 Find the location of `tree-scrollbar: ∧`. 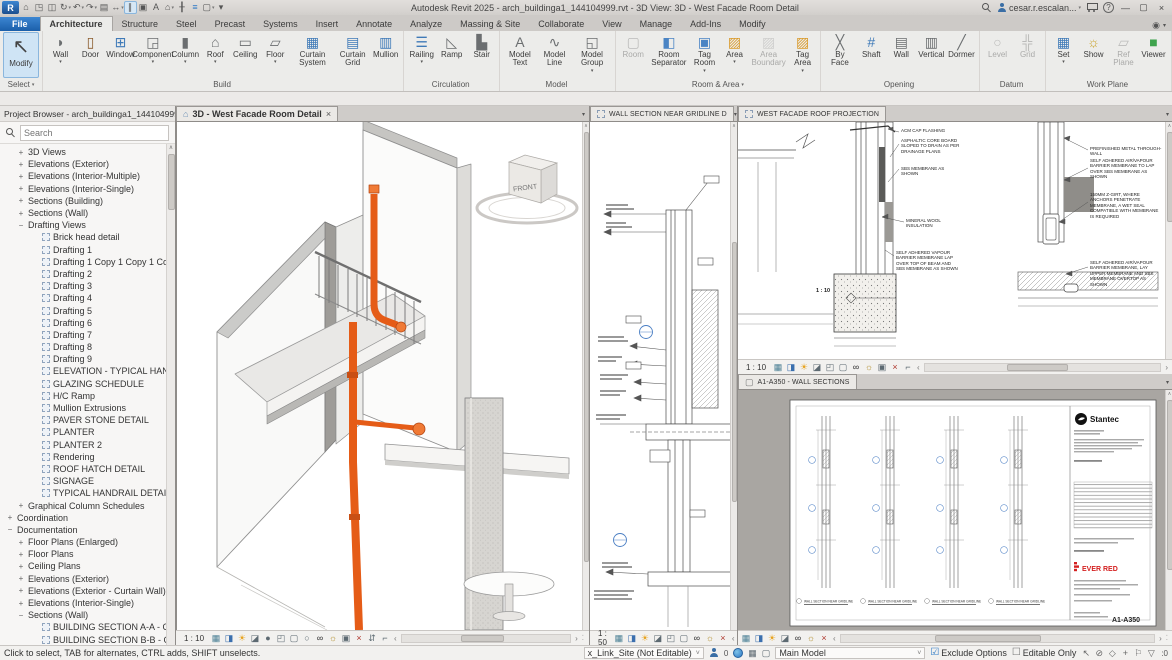

tree-scrollbar: ∧ is located at coordinates (170, 394).